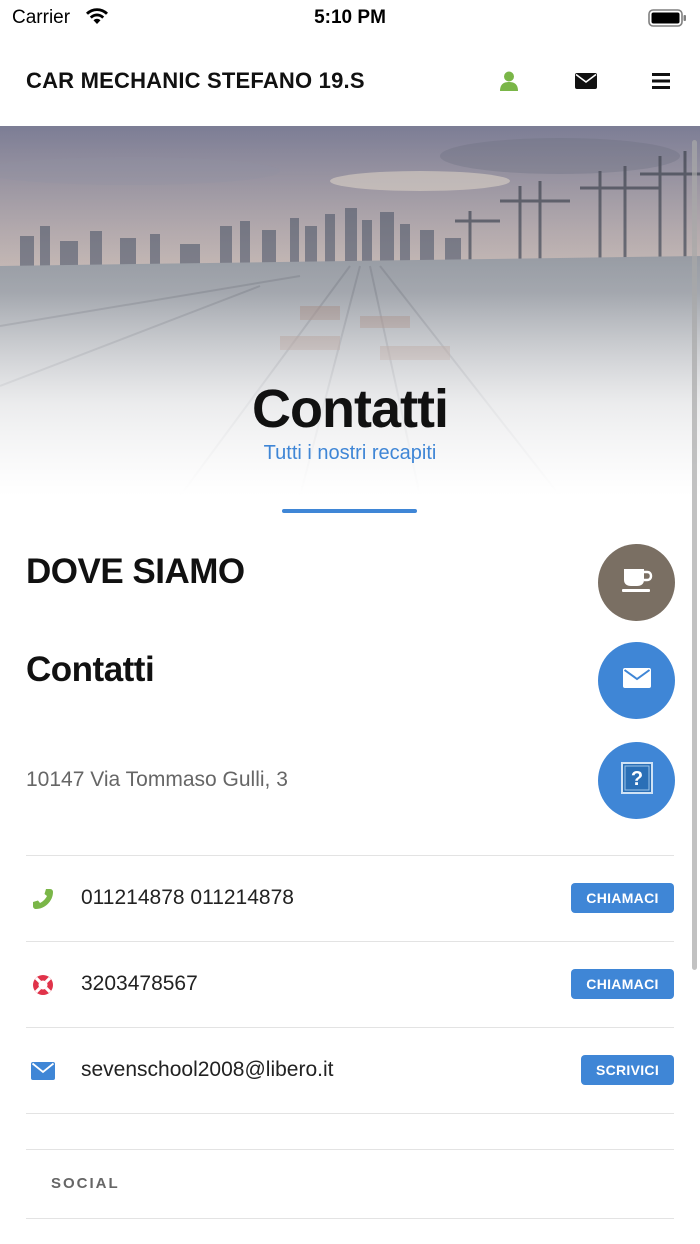 Image resolution: width=700 pixels, height=1244 pixels. What do you see at coordinates (207, 1070) in the screenshot?
I see `email-address: sevenschool2008@libero.it` at bounding box center [207, 1070].